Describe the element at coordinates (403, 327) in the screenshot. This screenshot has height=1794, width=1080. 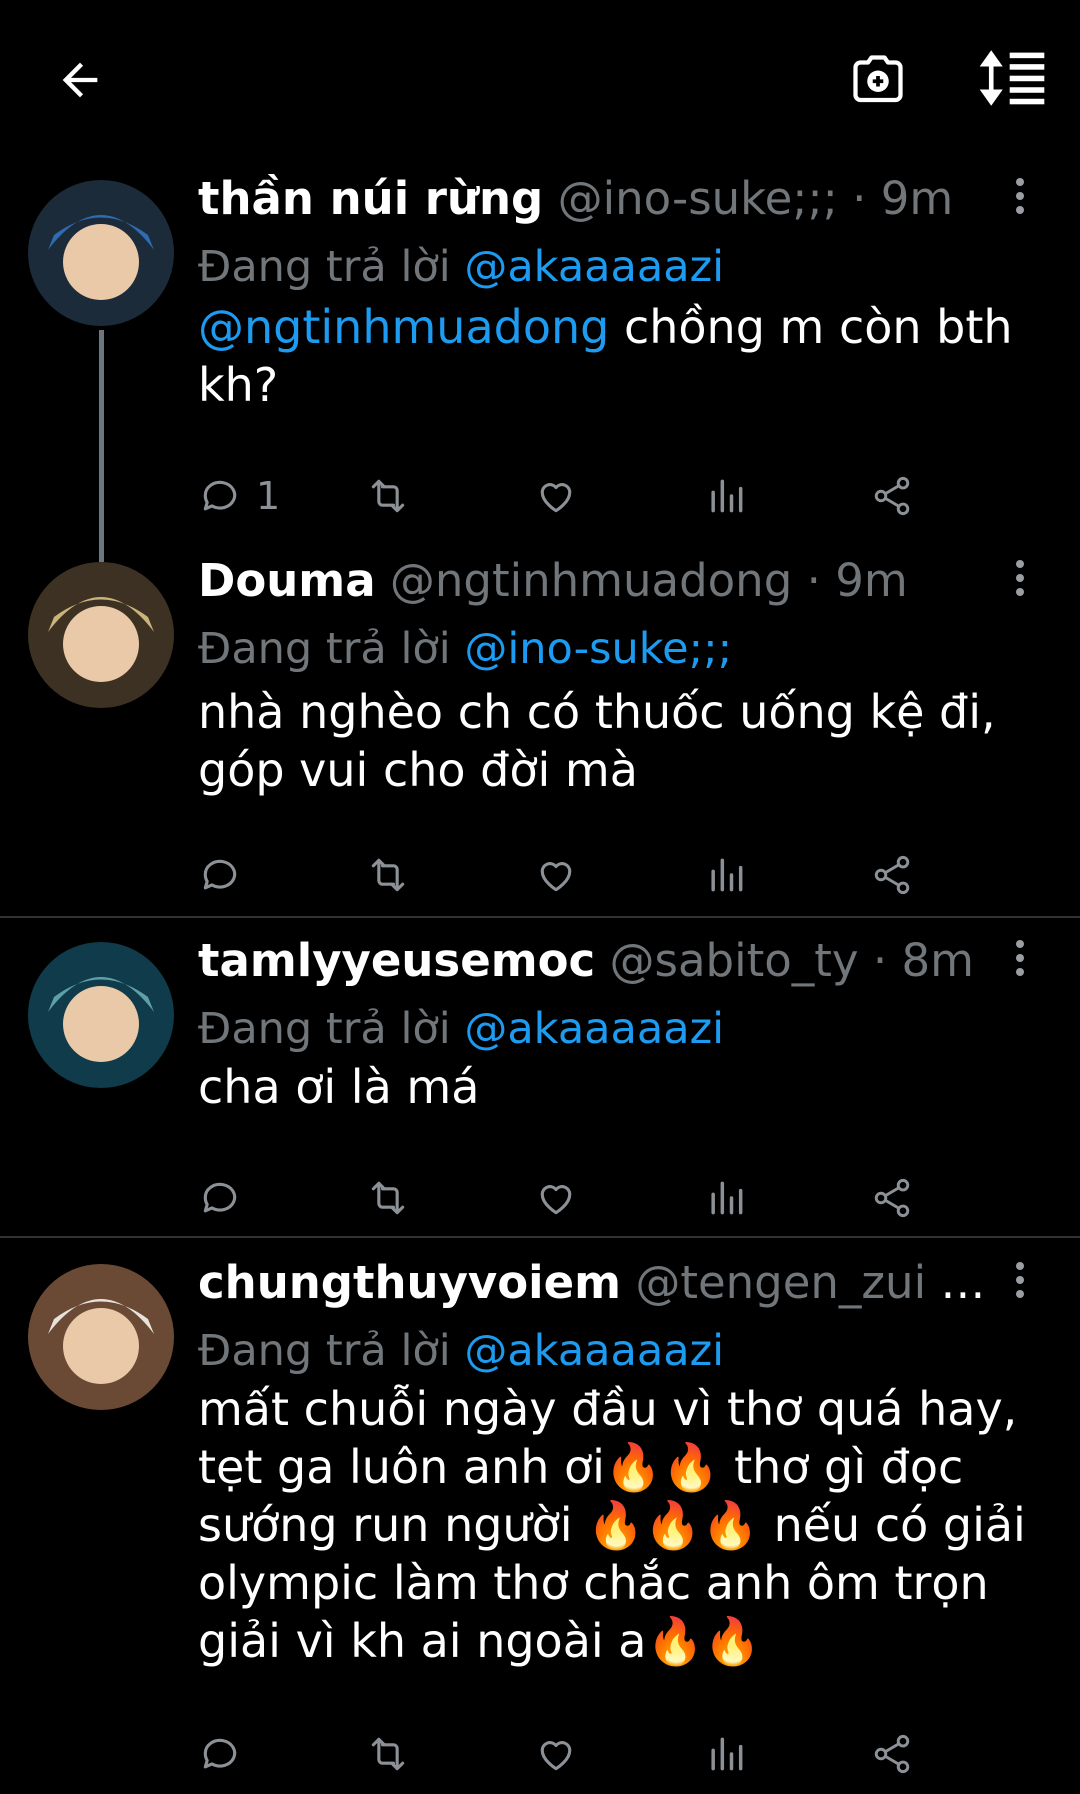
I see `body-mention: @ngtinhmuadong` at that location.